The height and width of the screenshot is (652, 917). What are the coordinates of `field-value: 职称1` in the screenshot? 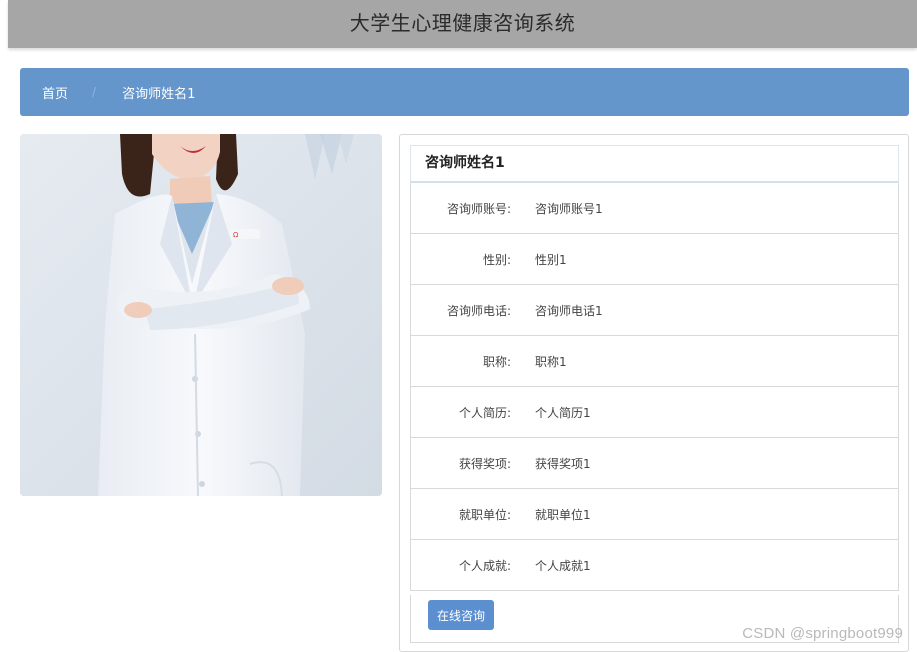 It's located at (551, 361).